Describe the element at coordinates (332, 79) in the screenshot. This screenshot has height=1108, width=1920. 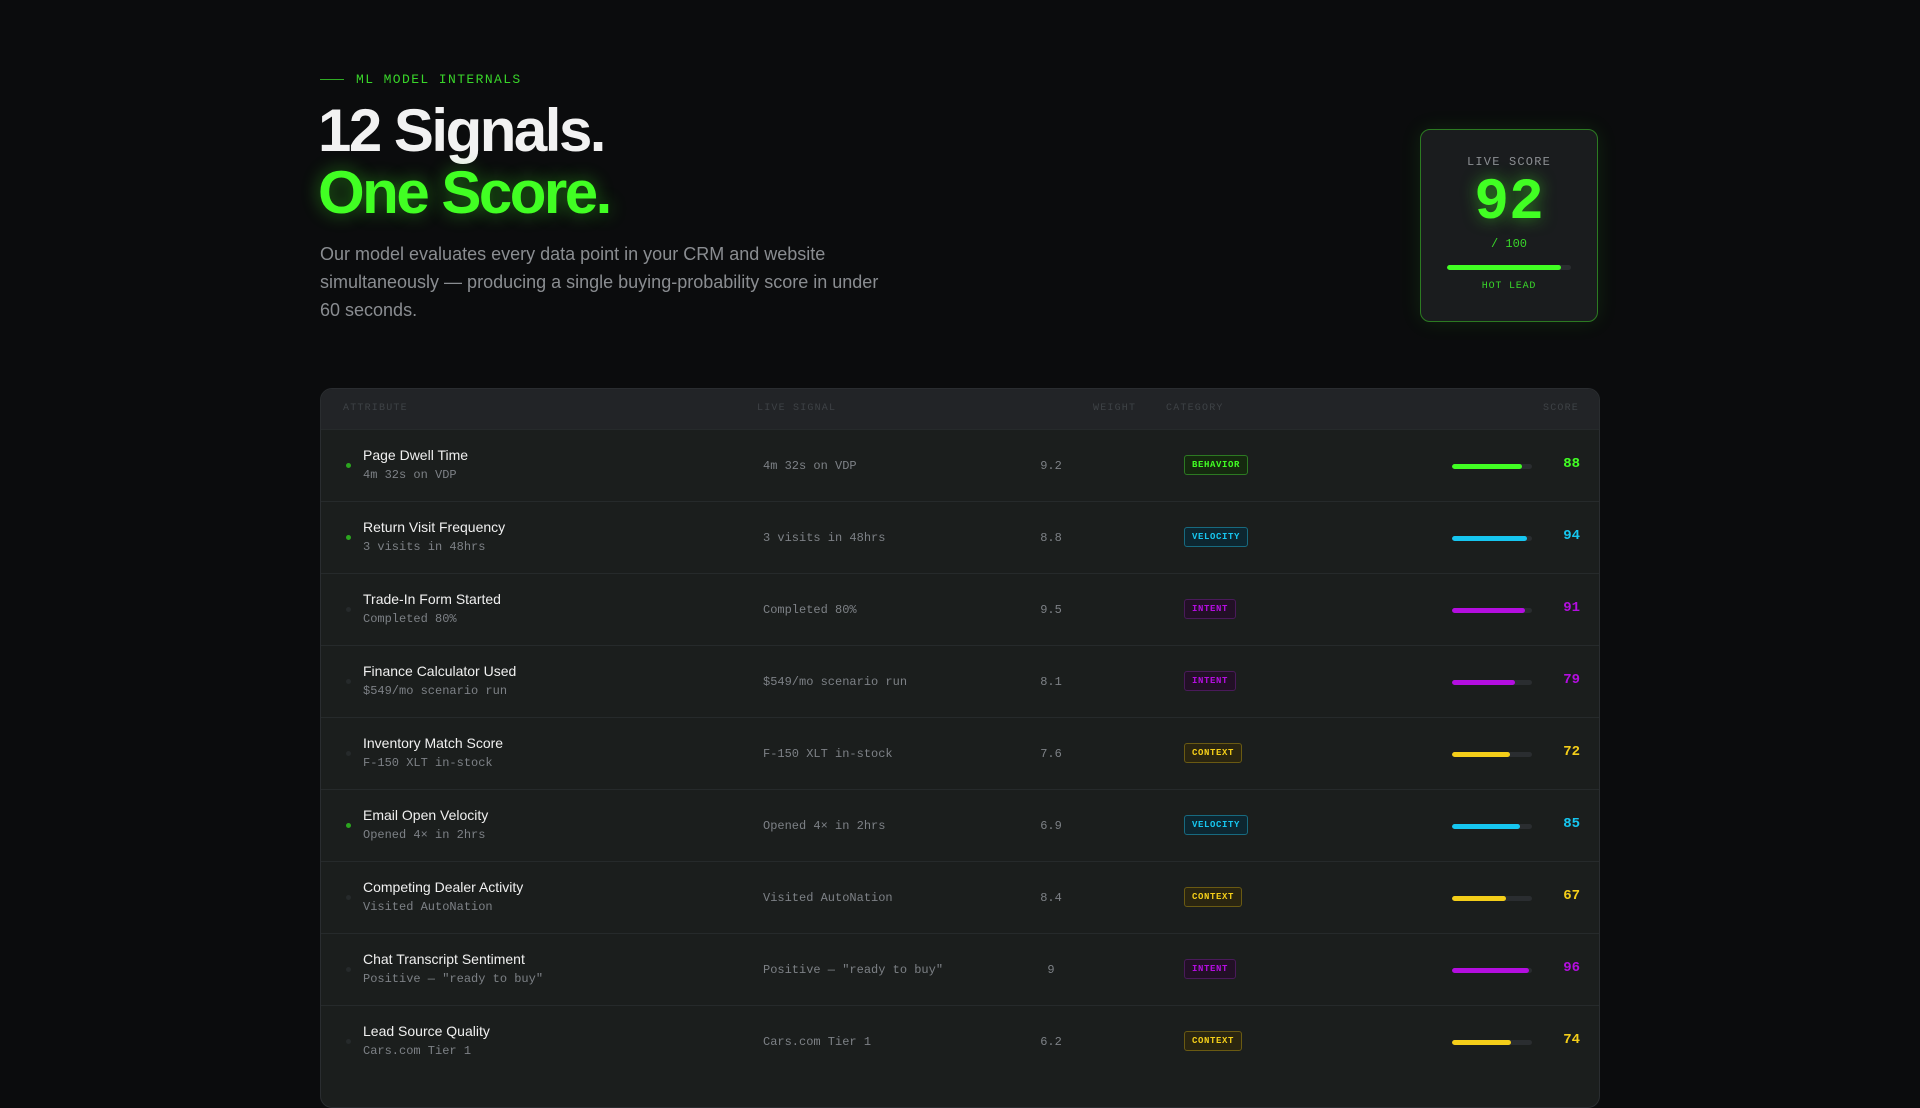
I see `eyebrow-rule` at that location.